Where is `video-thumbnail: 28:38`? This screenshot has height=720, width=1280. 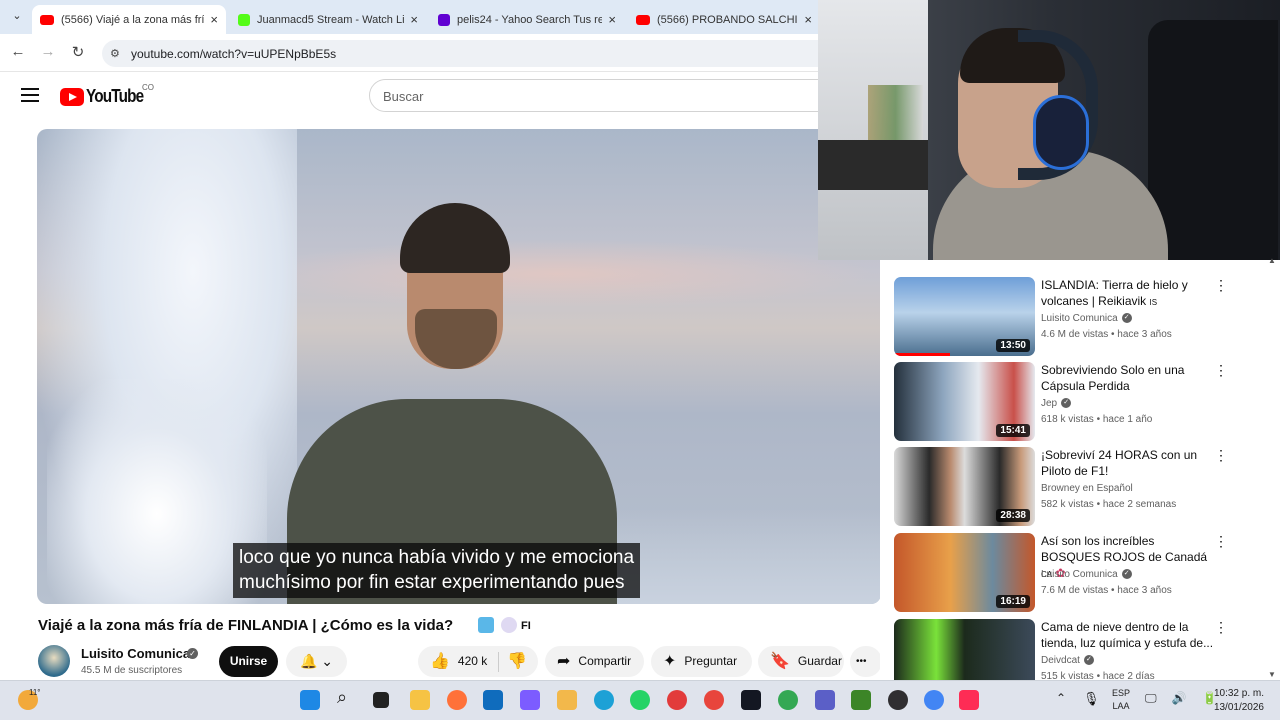 video-thumbnail: 28:38 is located at coordinates (964, 486).